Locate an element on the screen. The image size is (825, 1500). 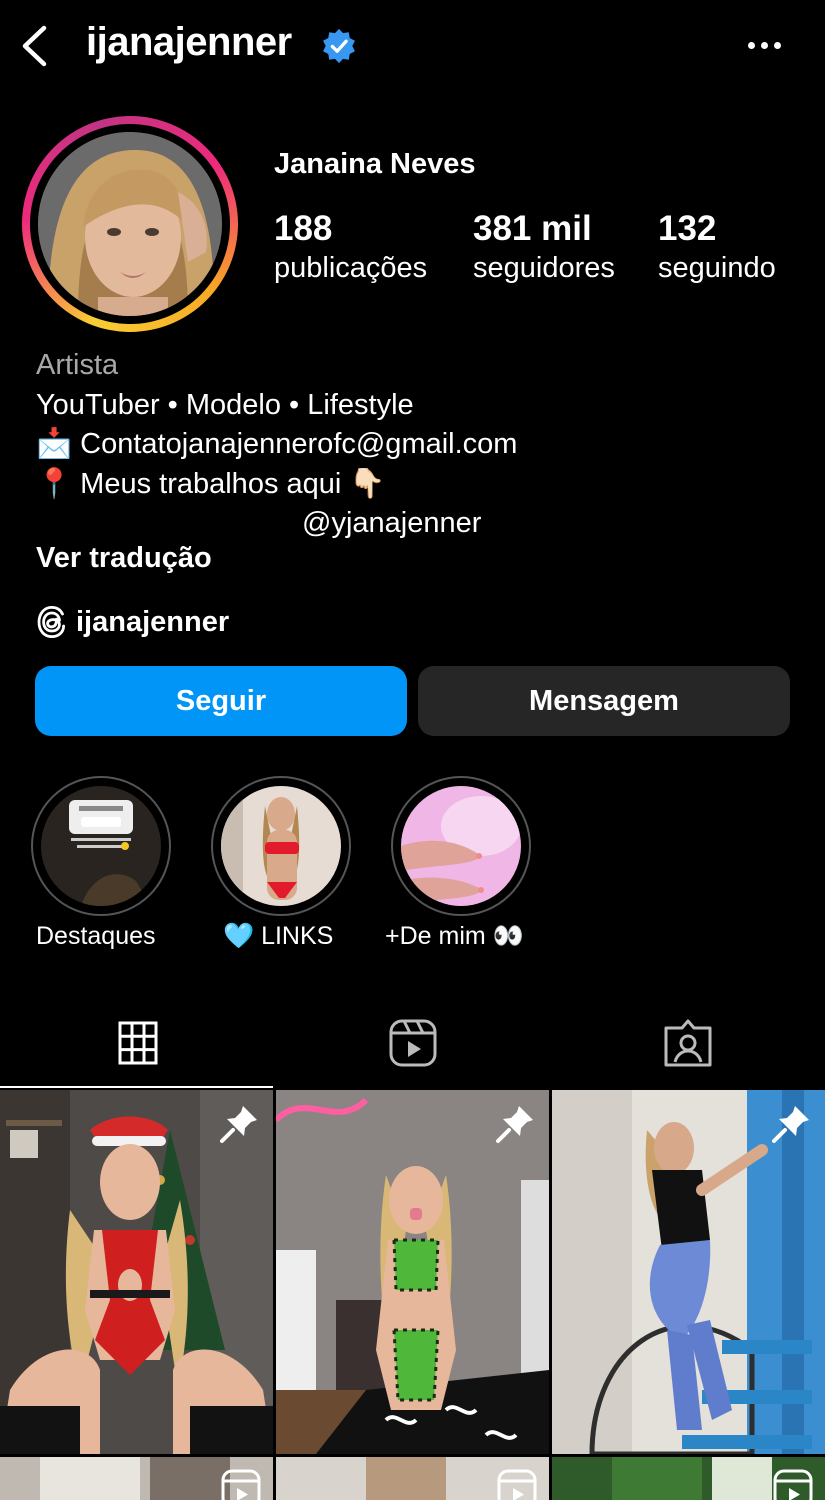
tab-tagged is located at coordinates (687, 1043).